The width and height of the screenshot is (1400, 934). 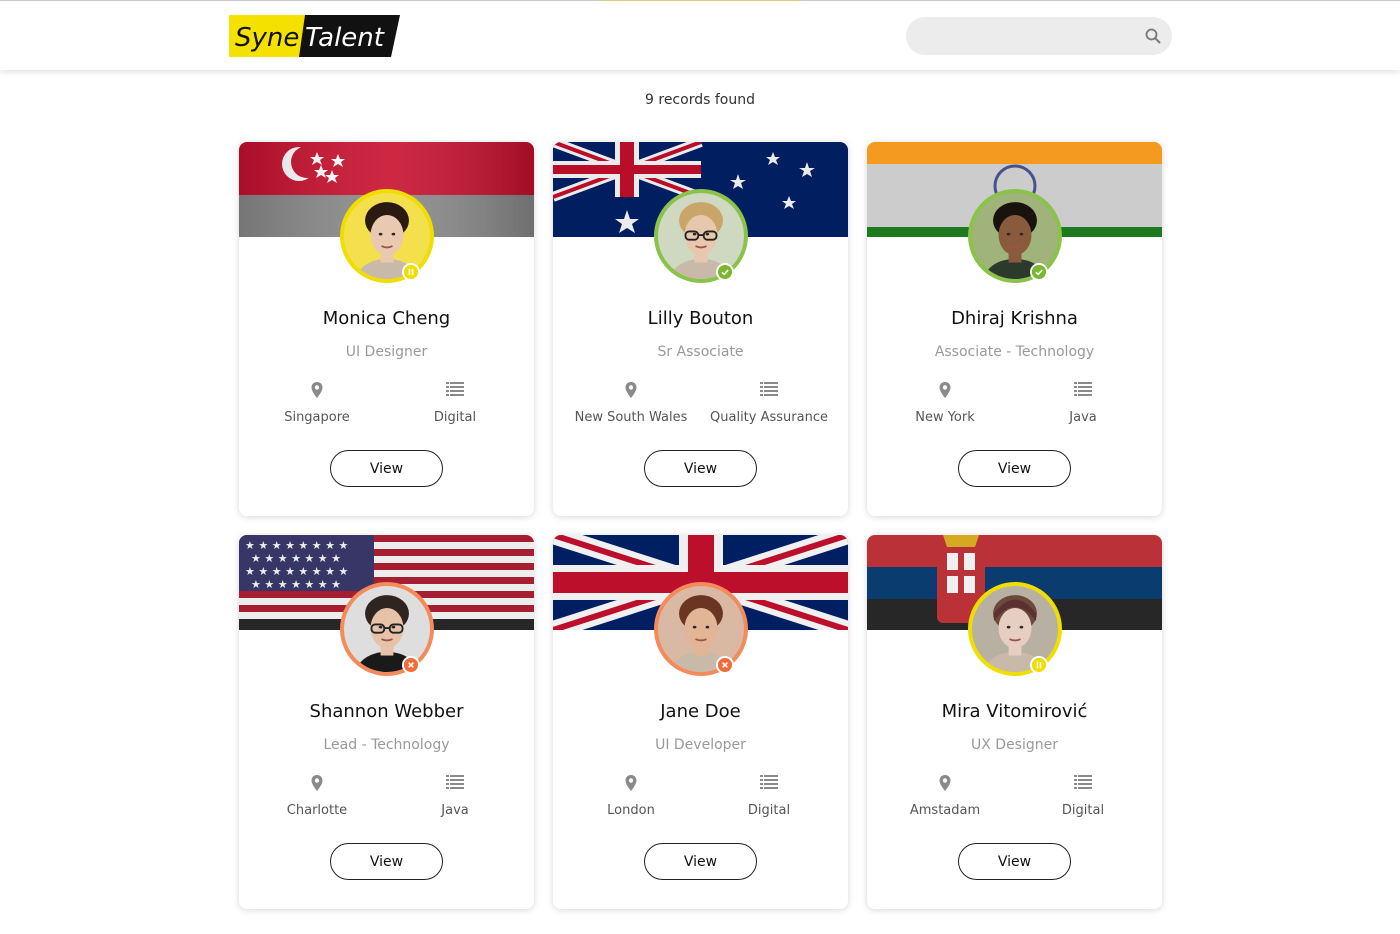 What do you see at coordinates (1014, 745) in the screenshot?
I see `profile-role: UX Designer` at bounding box center [1014, 745].